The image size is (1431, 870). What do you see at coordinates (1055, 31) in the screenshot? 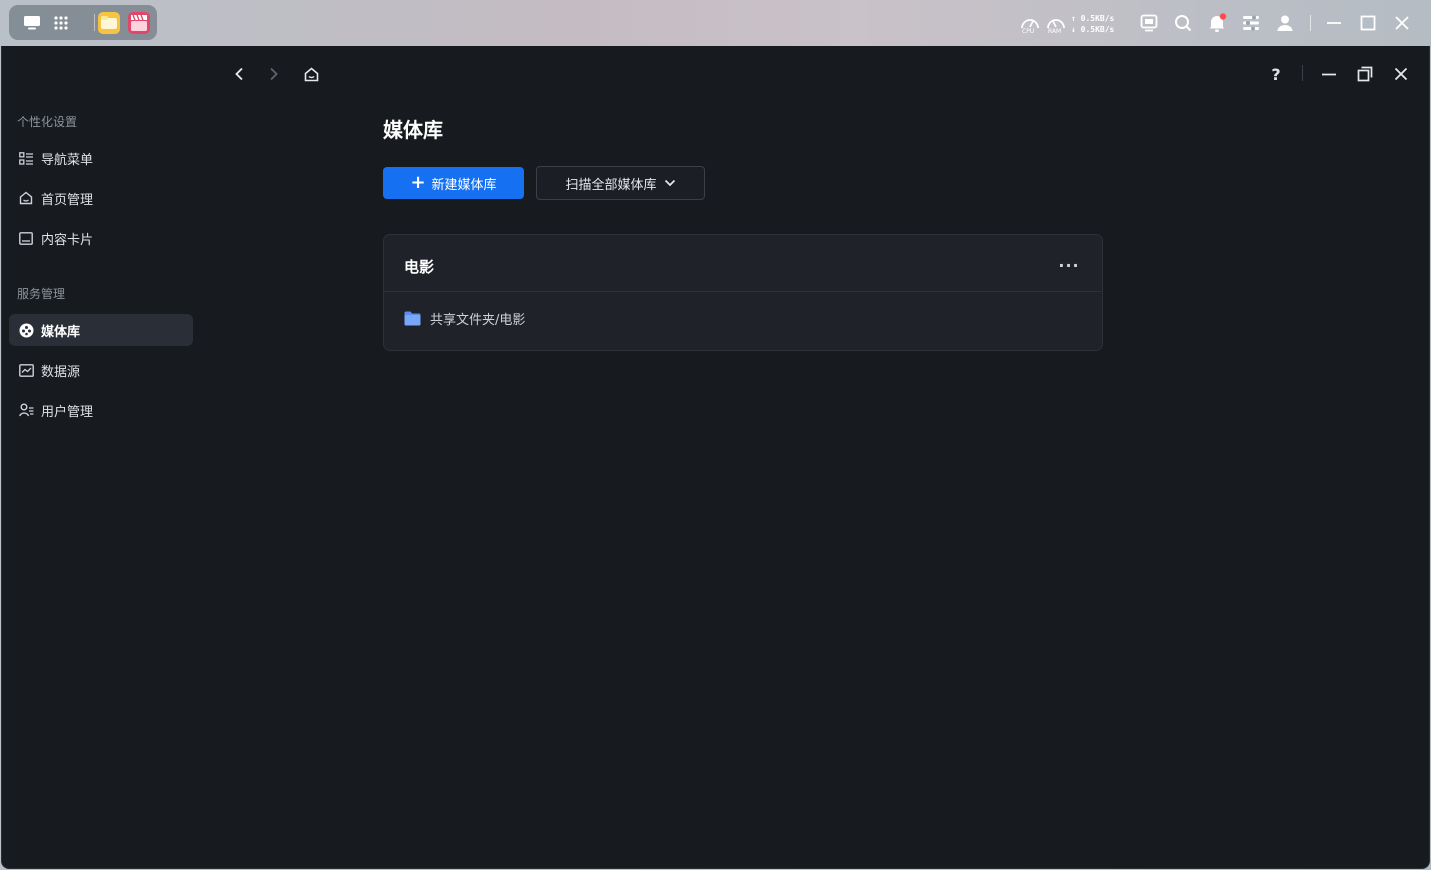
I see `ram-label: RAM` at bounding box center [1055, 31].